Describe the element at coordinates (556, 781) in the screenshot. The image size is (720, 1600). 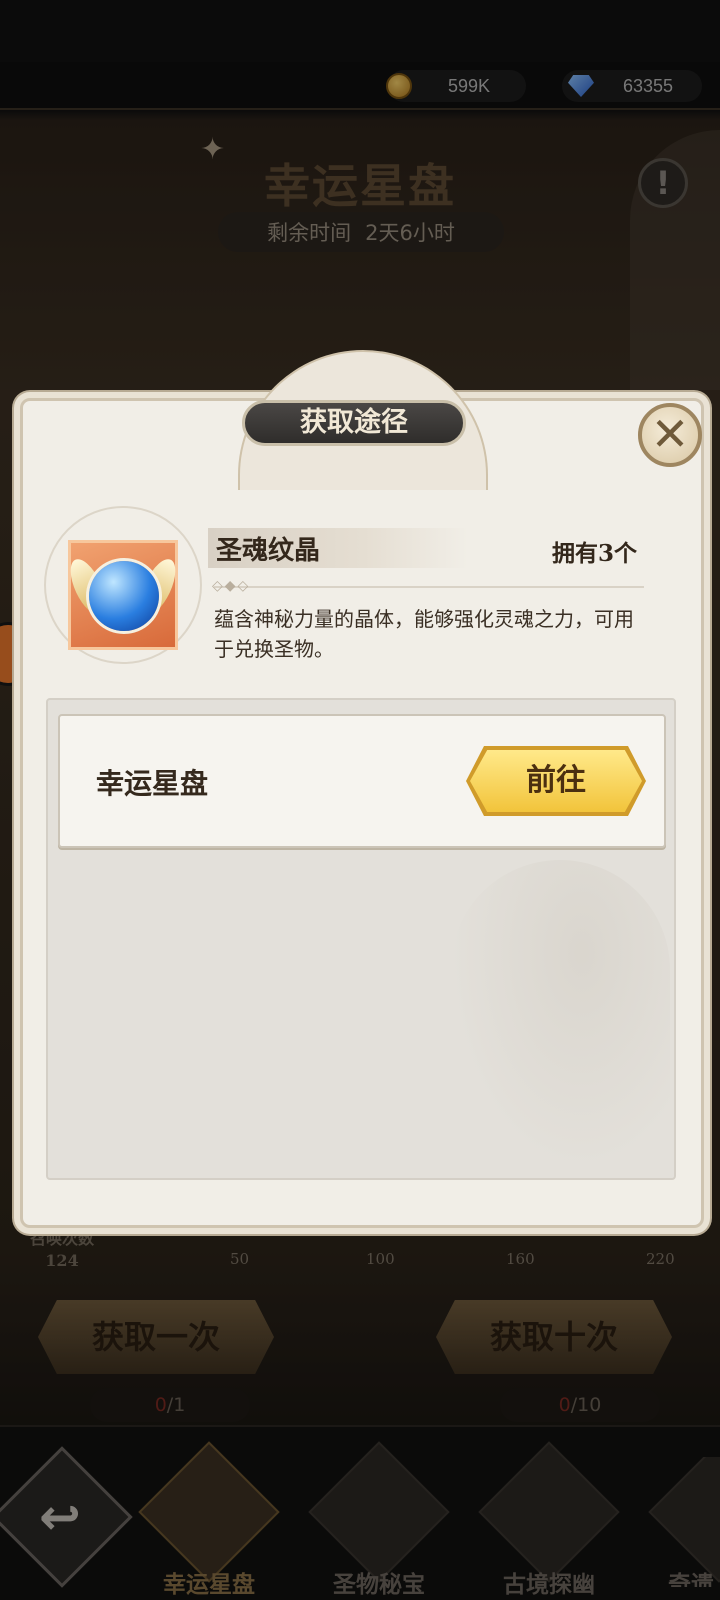
I see `go-button: 前往` at that location.